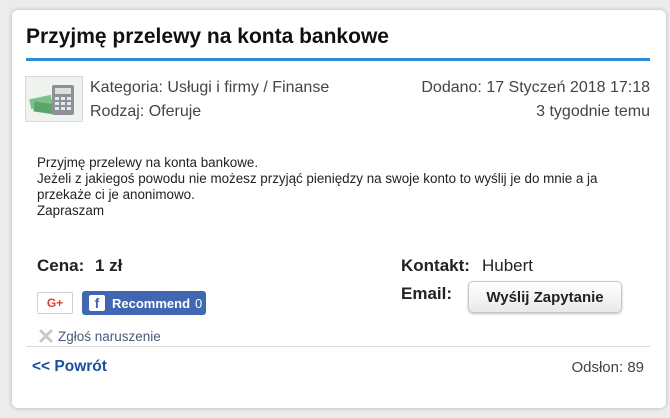  Describe the element at coordinates (97, 303) in the screenshot. I see `facebook-icon: f` at that location.